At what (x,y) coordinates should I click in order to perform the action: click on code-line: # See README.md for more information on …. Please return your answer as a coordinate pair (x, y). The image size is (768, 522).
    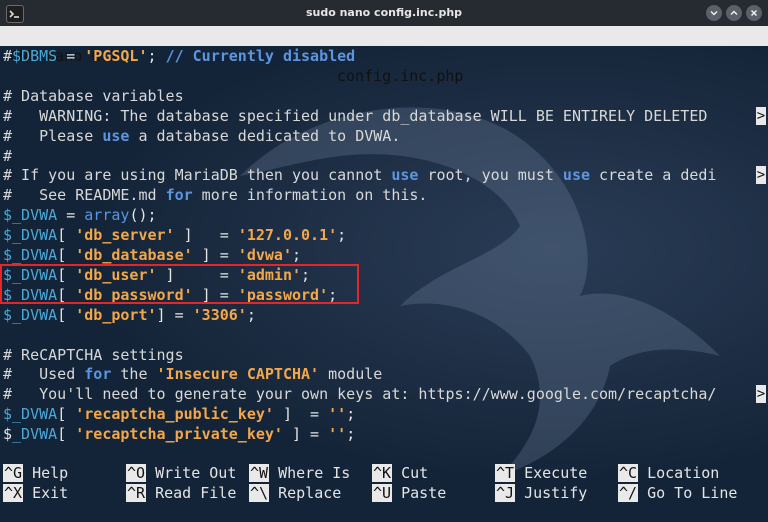
    Looking at the image, I should click on (384, 195).